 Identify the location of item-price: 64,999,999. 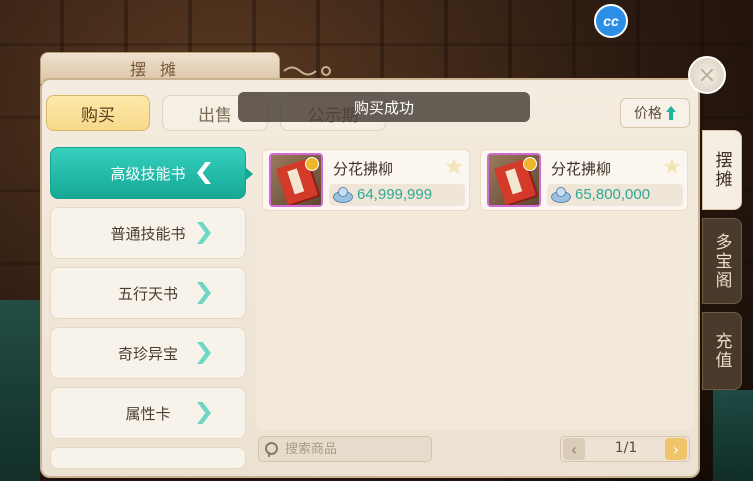
(395, 194).